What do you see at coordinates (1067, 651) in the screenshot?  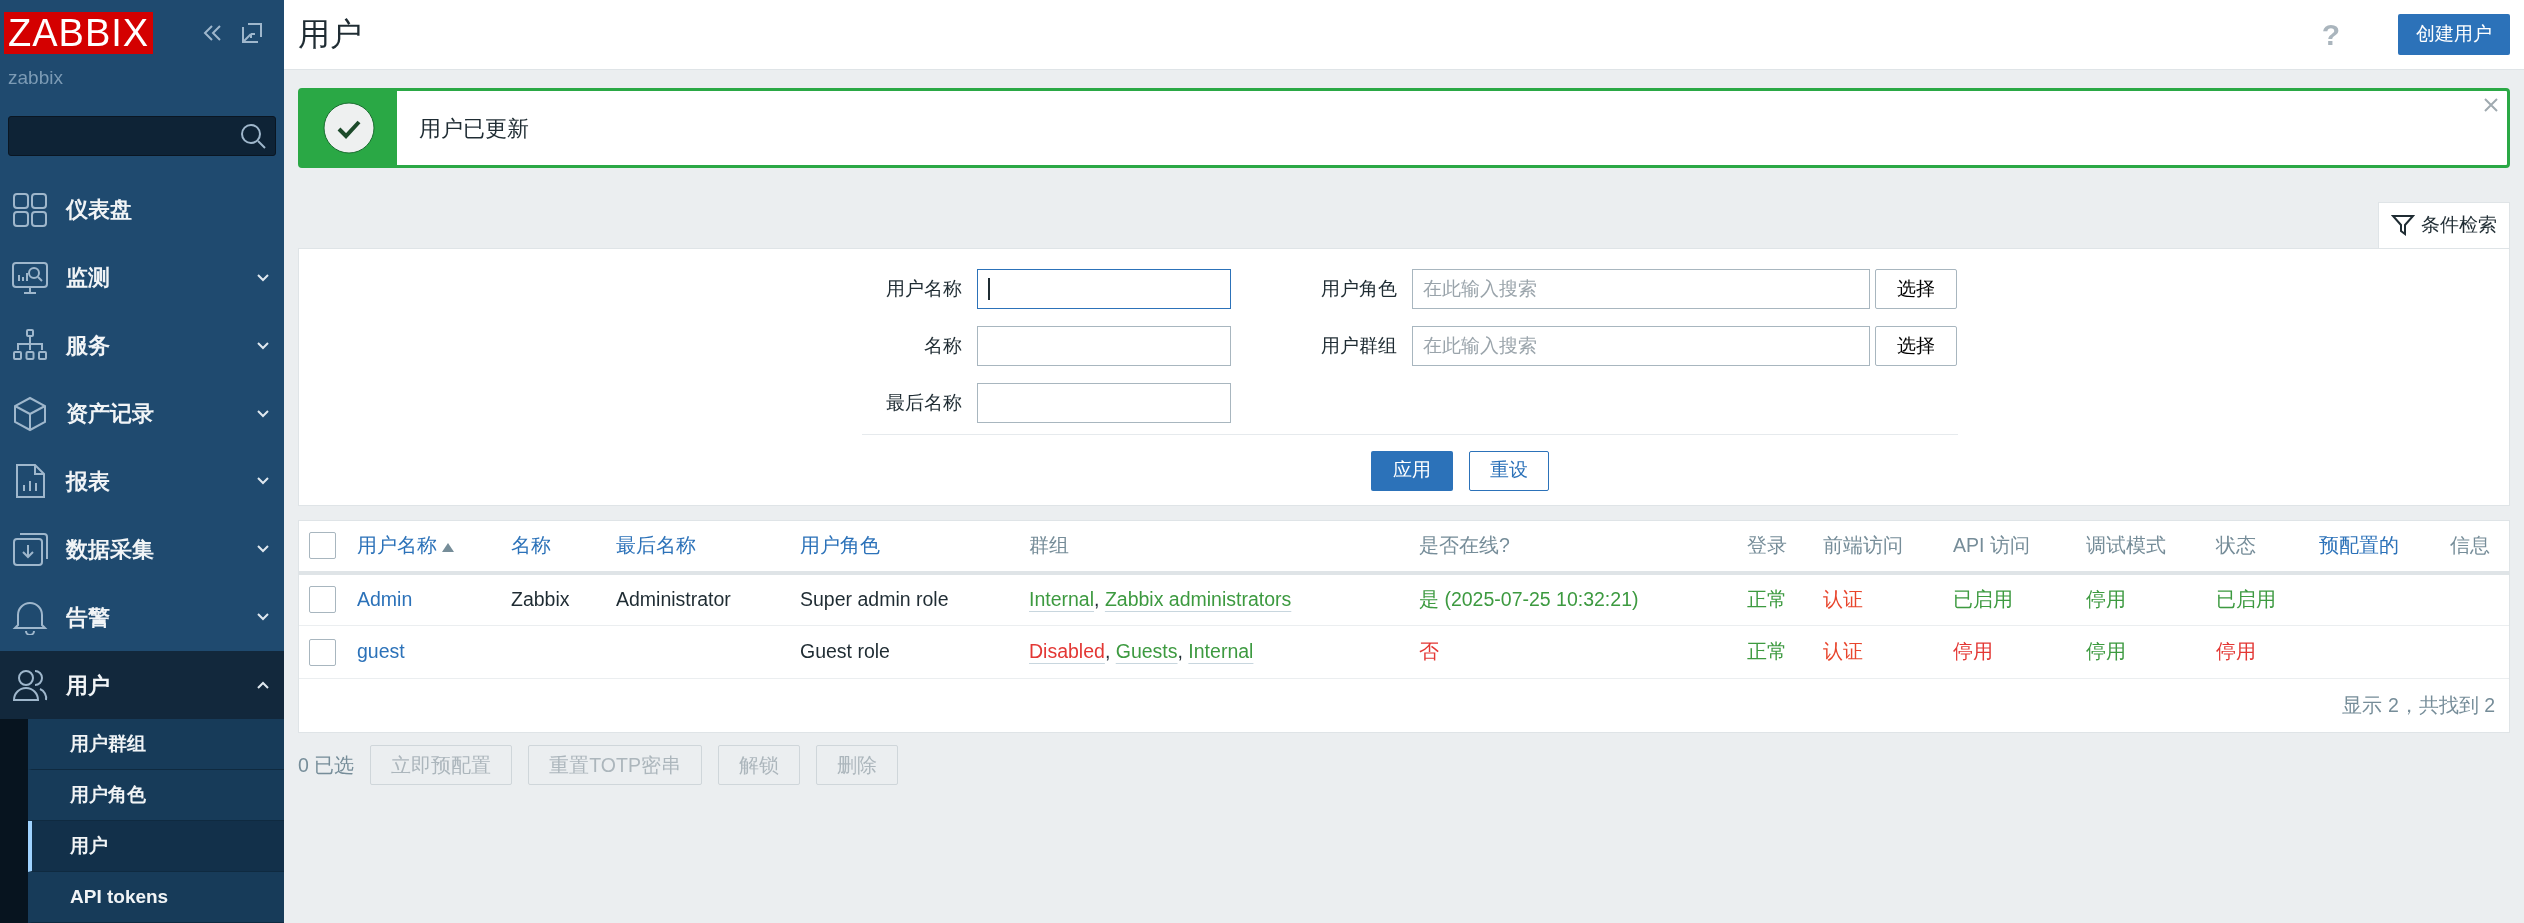 I see `group-link: Disabled` at bounding box center [1067, 651].